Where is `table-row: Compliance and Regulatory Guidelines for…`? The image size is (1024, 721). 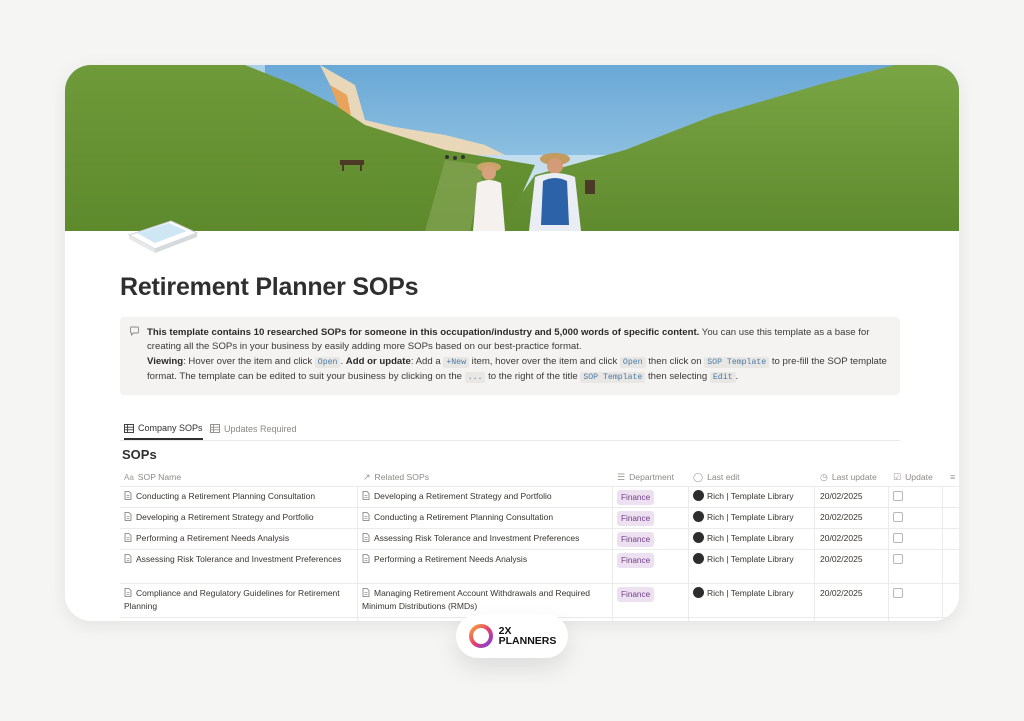
table-row: Compliance and Regulatory Guidelines for… is located at coordinates (539, 600).